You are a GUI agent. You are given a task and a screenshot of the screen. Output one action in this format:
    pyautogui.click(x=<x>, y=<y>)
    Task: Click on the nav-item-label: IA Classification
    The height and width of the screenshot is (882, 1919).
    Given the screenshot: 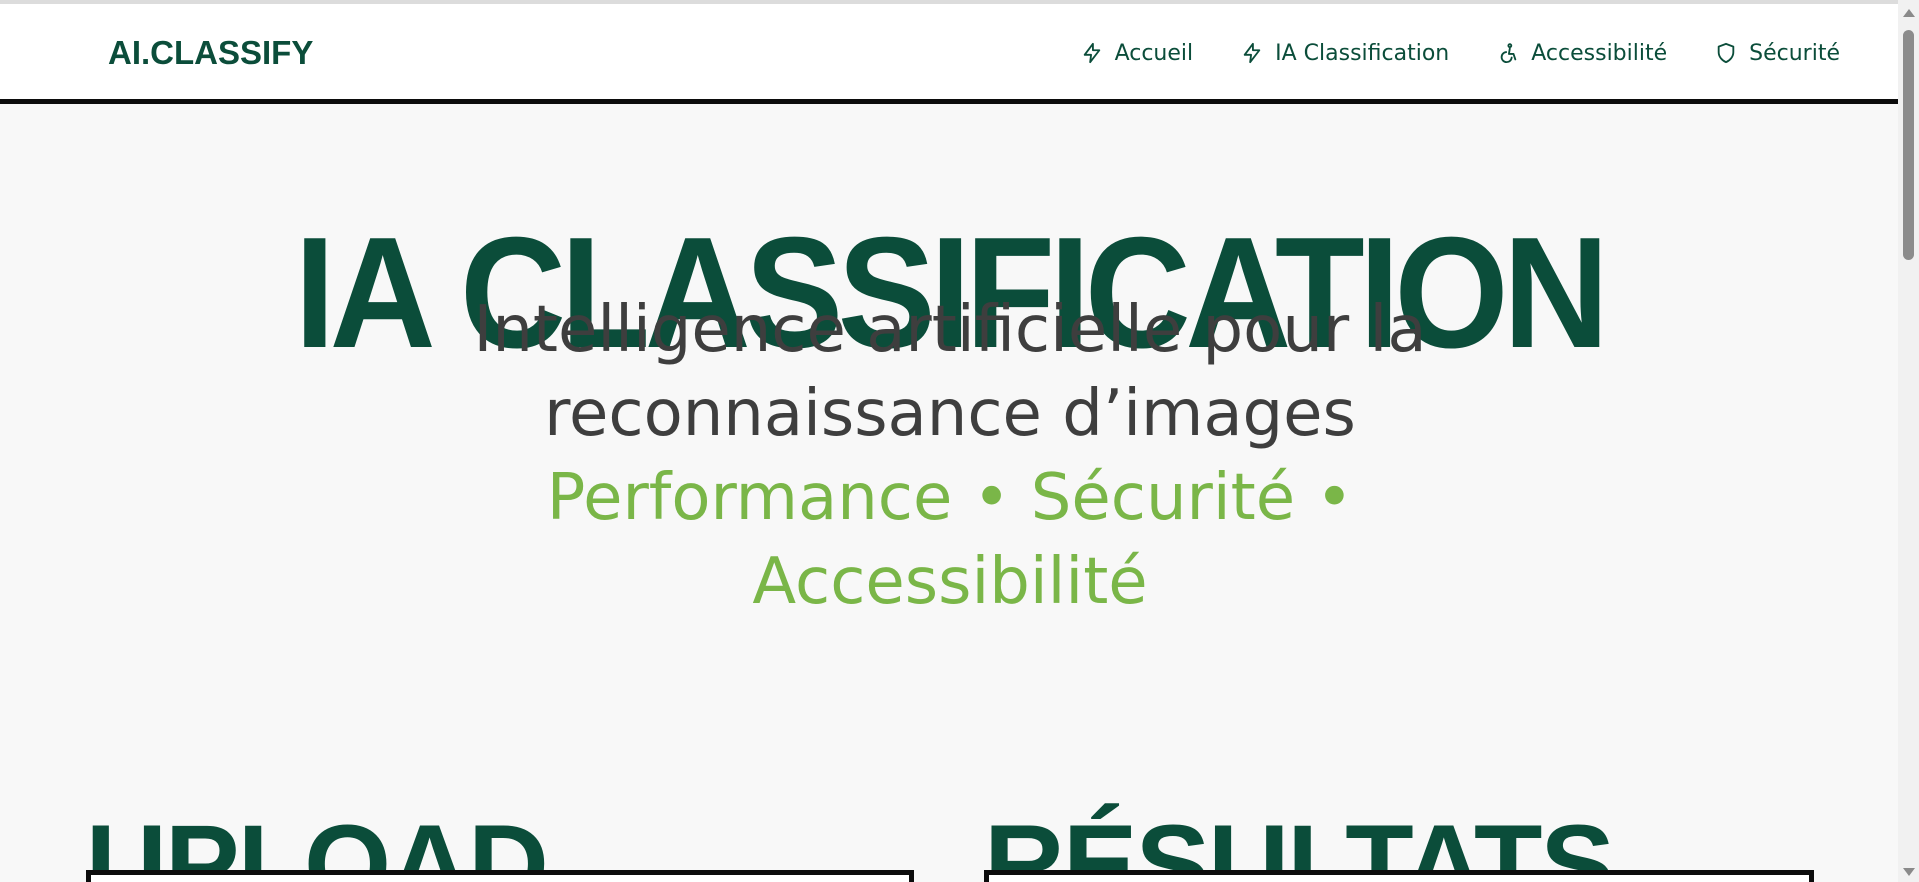 What is the action you would take?
    pyautogui.click(x=1362, y=53)
    